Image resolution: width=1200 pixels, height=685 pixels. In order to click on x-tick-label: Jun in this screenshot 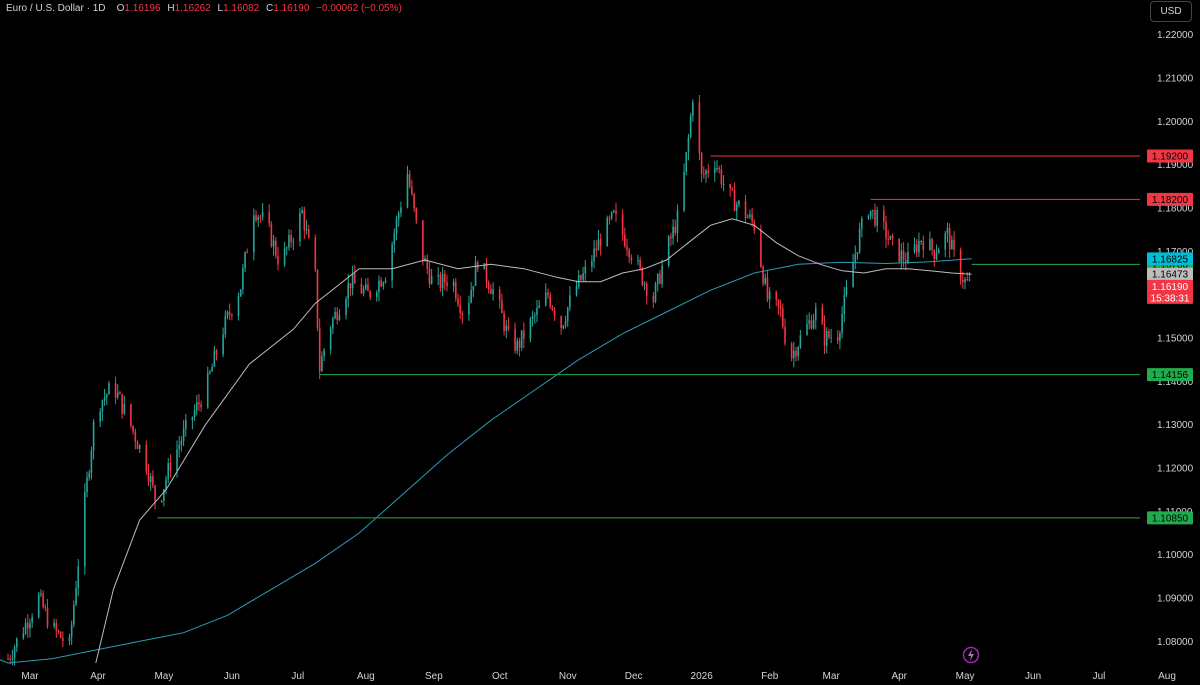, I will do `click(232, 676)`.